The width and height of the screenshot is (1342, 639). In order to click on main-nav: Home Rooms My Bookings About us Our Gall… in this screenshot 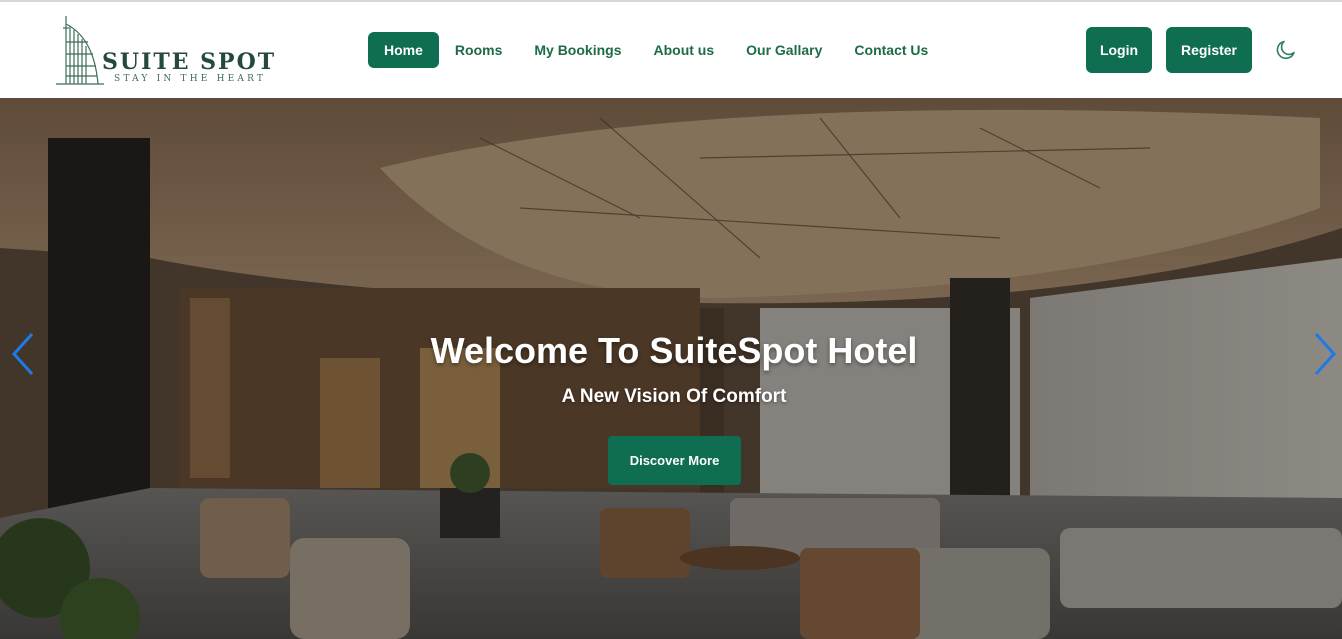, I will do `click(656, 50)`.